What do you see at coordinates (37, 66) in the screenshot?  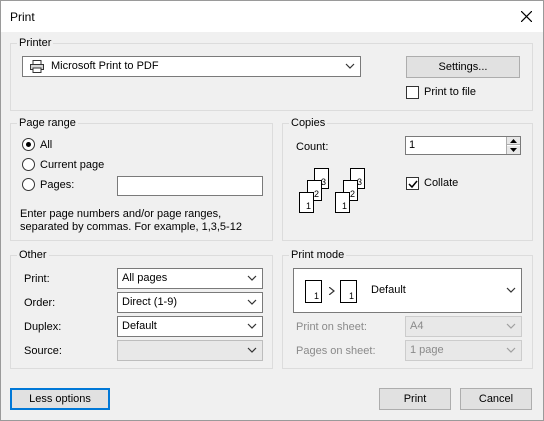 I see `printer-icon` at bounding box center [37, 66].